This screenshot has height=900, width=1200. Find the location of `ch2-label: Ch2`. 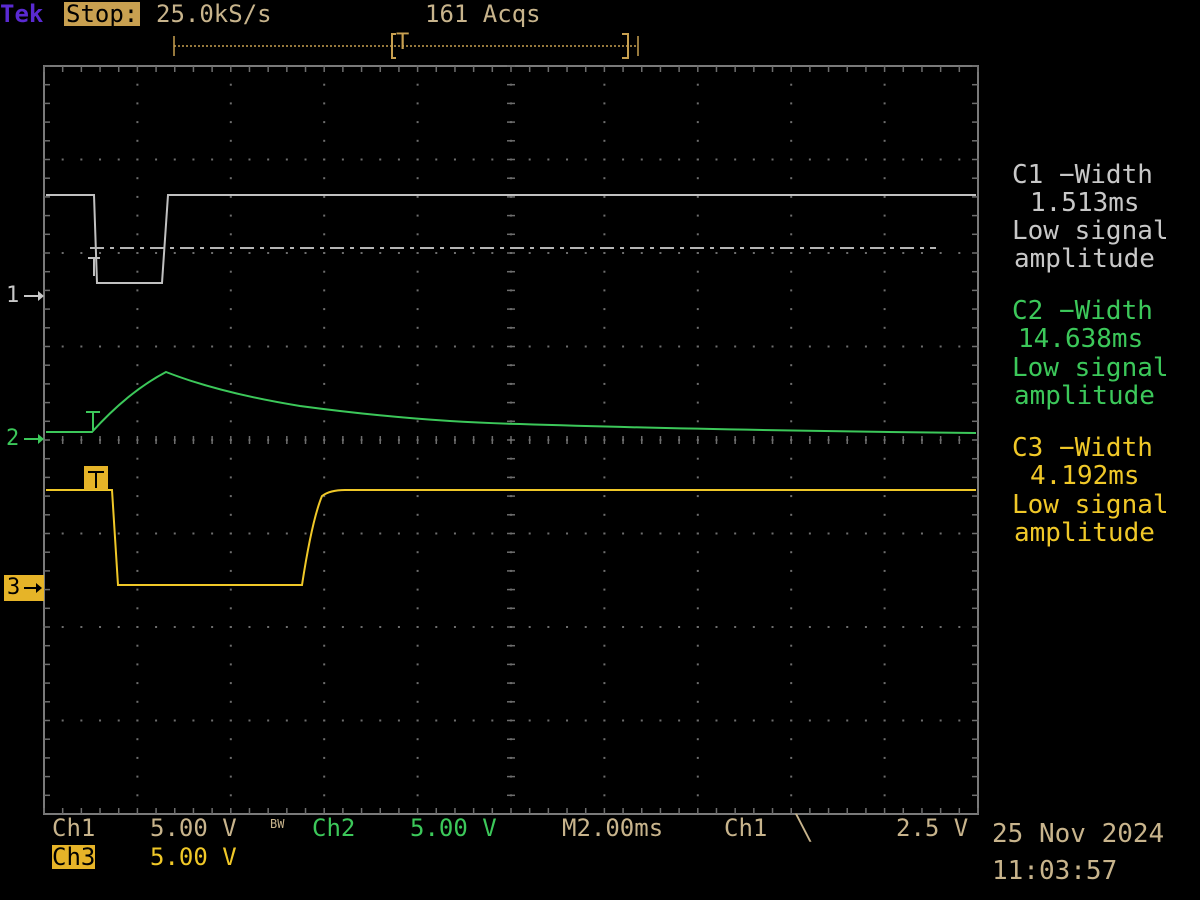

ch2-label: Ch2 is located at coordinates (334, 828).